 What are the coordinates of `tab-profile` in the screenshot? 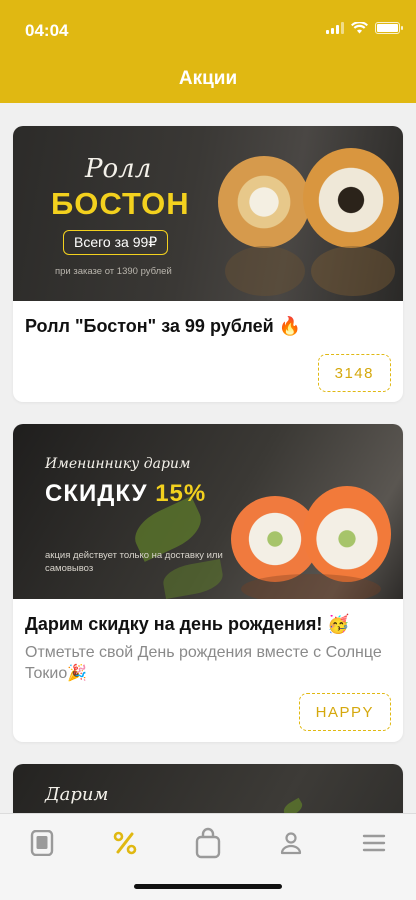 It's located at (291, 843).